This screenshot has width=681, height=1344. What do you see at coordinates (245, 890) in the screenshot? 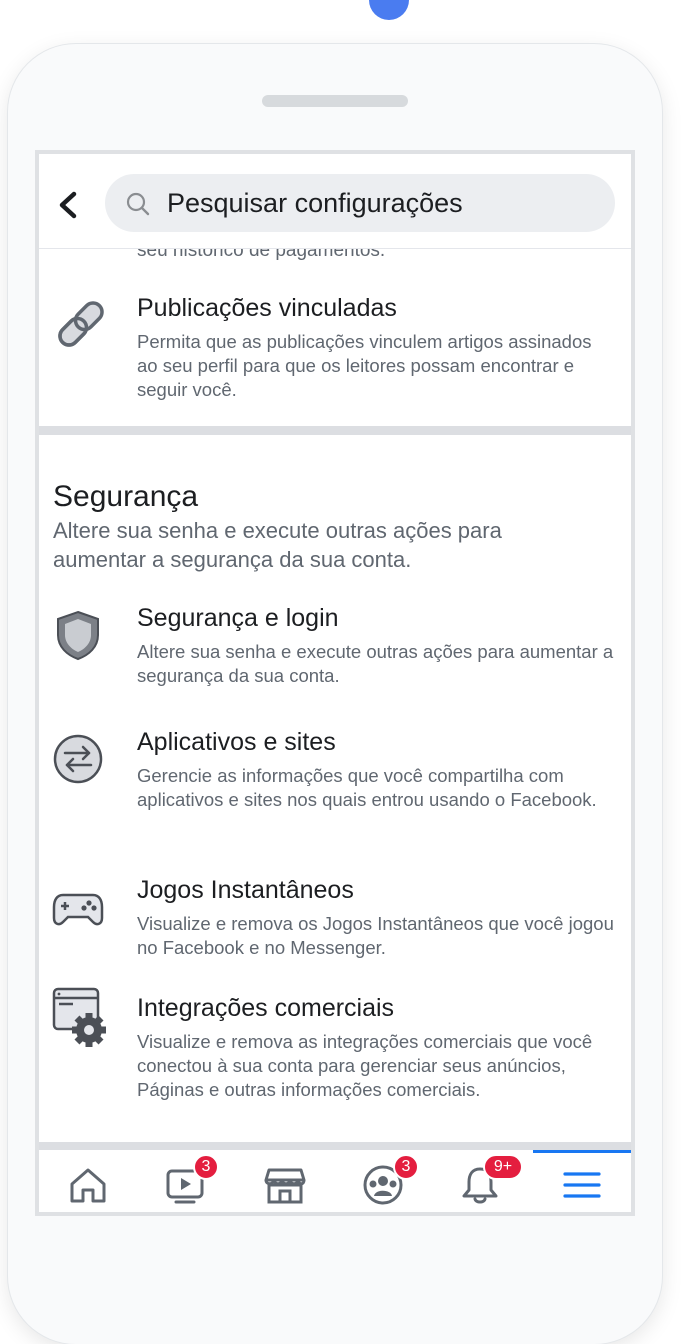
I see `item-title: Jogos Instantâneos` at bounding box center [245, 890].